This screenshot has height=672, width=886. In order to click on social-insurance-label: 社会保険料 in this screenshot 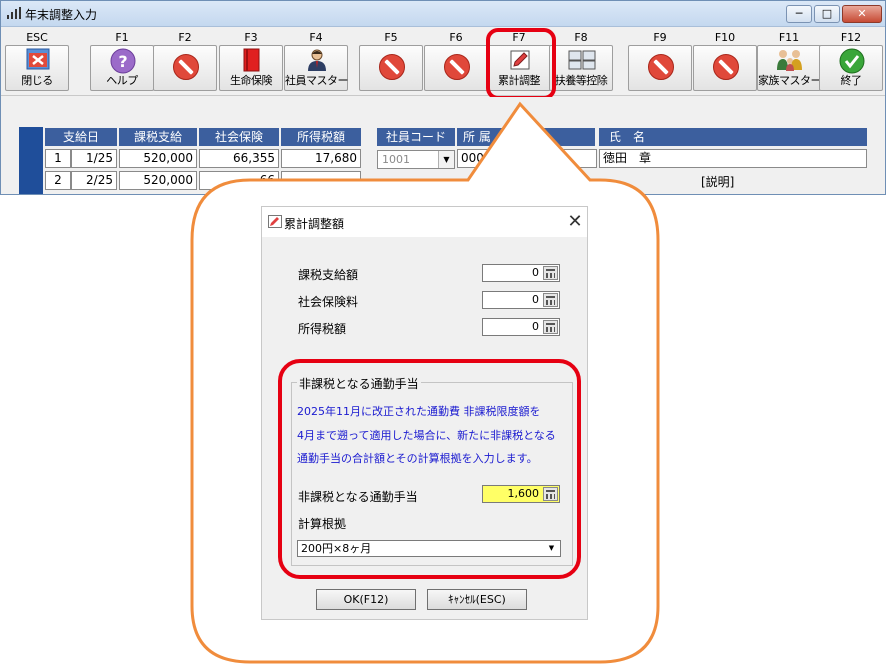, I will do `click(328, 302)`.